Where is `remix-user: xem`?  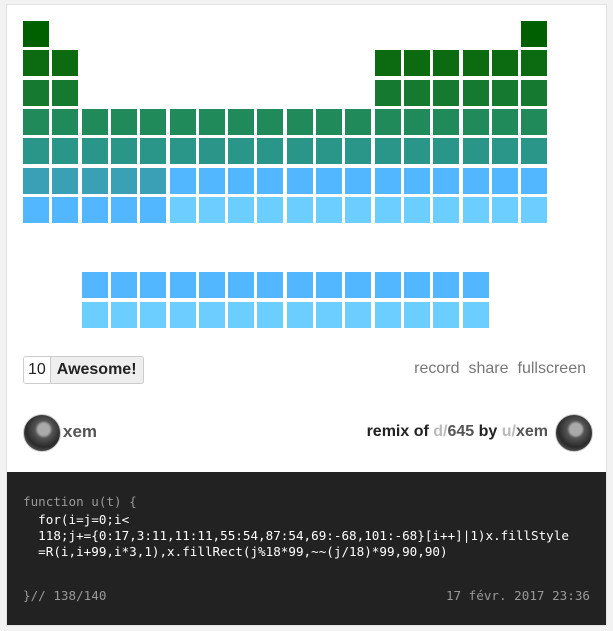
remix-user: xem is located at coordinates (532, 431).